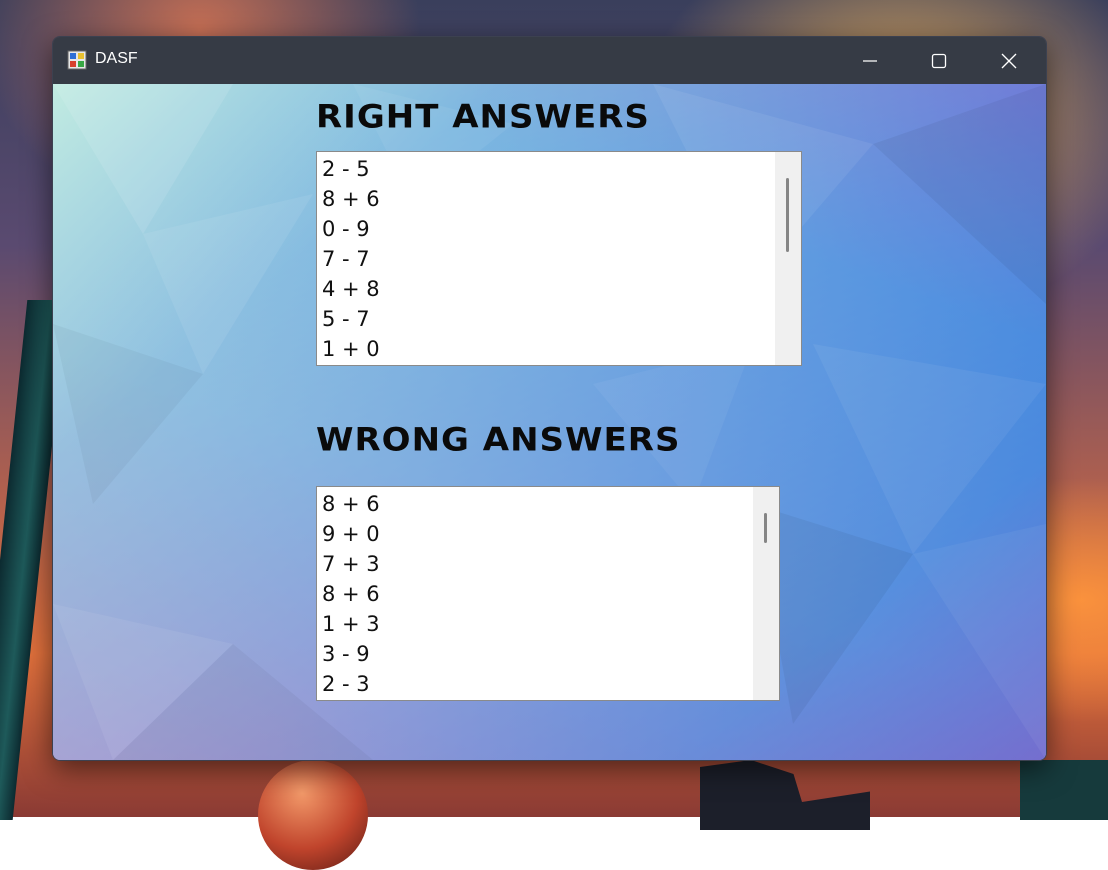 The height and width of the screenshot is (870, 1108). I want to click on close-button, so click(1009, 60).